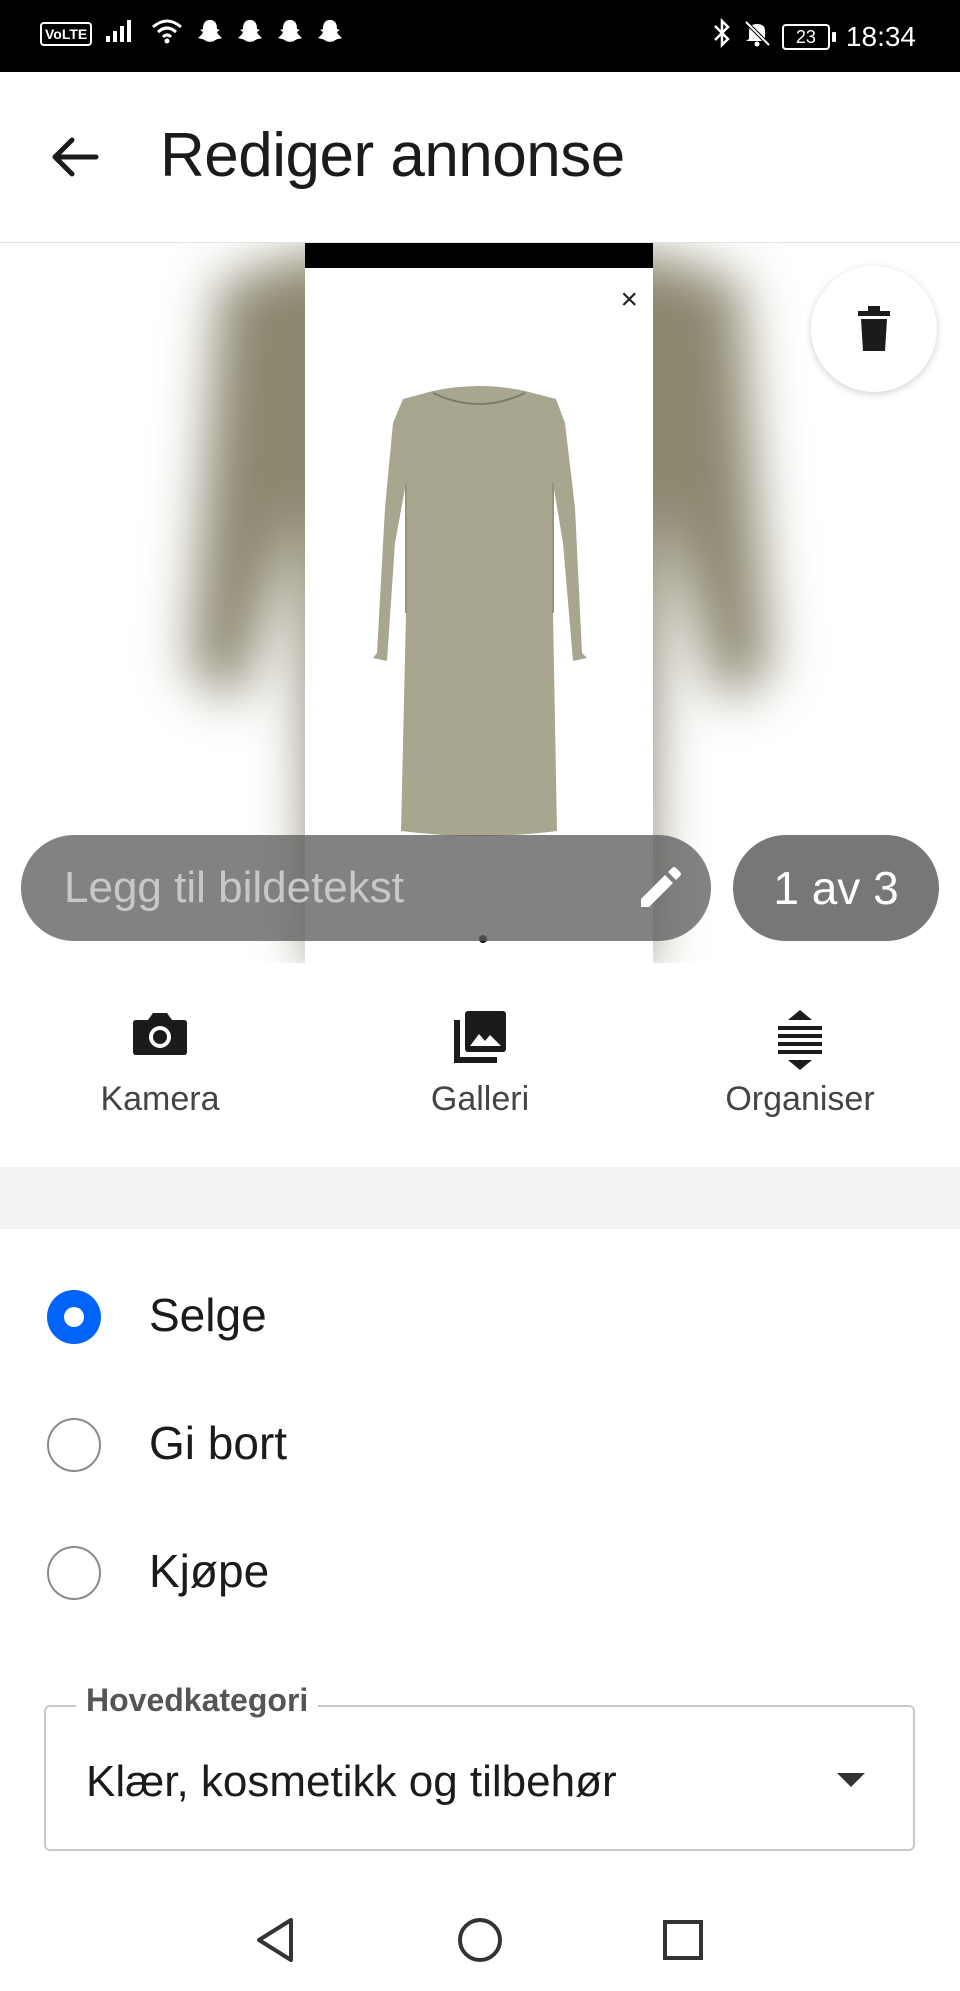 This screenshot has width=960, height=1991. I want to click on radio-button-checked, so click(74, 1317).